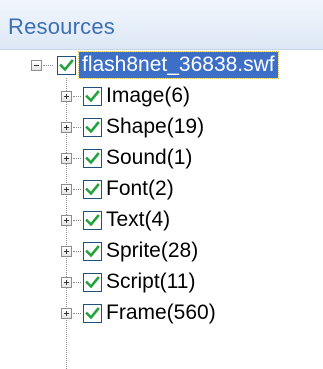  I want to click on checkbox-font, so click(92, 189).